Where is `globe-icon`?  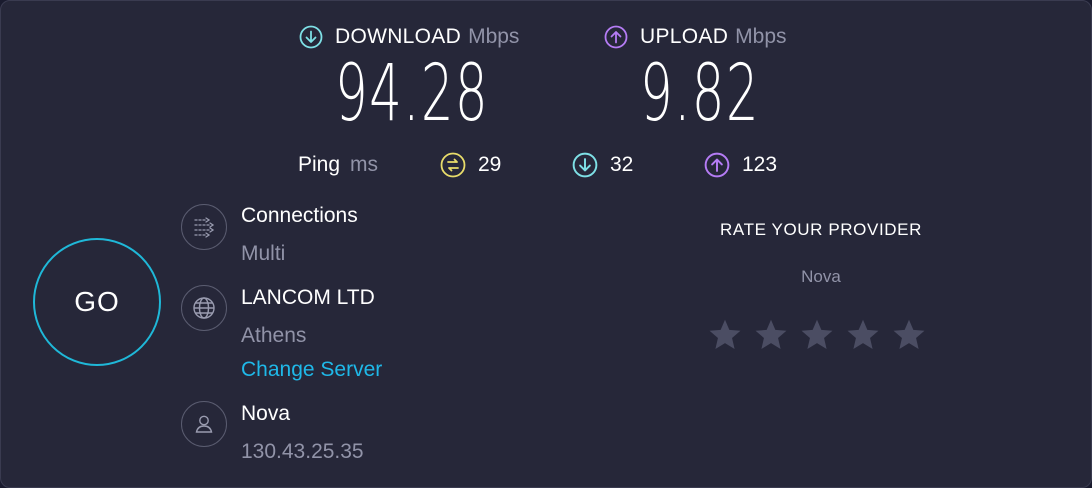
globe-icon is located at coordinates (204, 308).